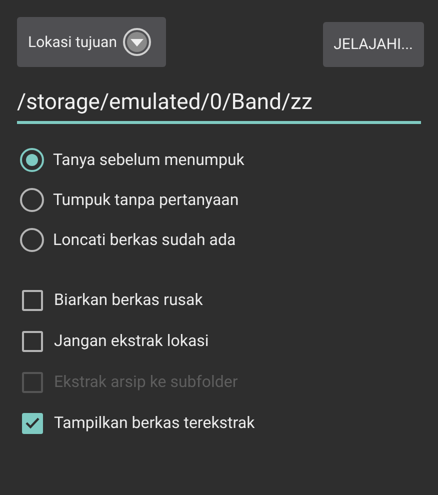 The width and height of the screenshot is (438, 495). Describe the element at coordinates (128, 300) in the screenshot. I see `checkbox-label: Biarkan berkas rusak` at that location.